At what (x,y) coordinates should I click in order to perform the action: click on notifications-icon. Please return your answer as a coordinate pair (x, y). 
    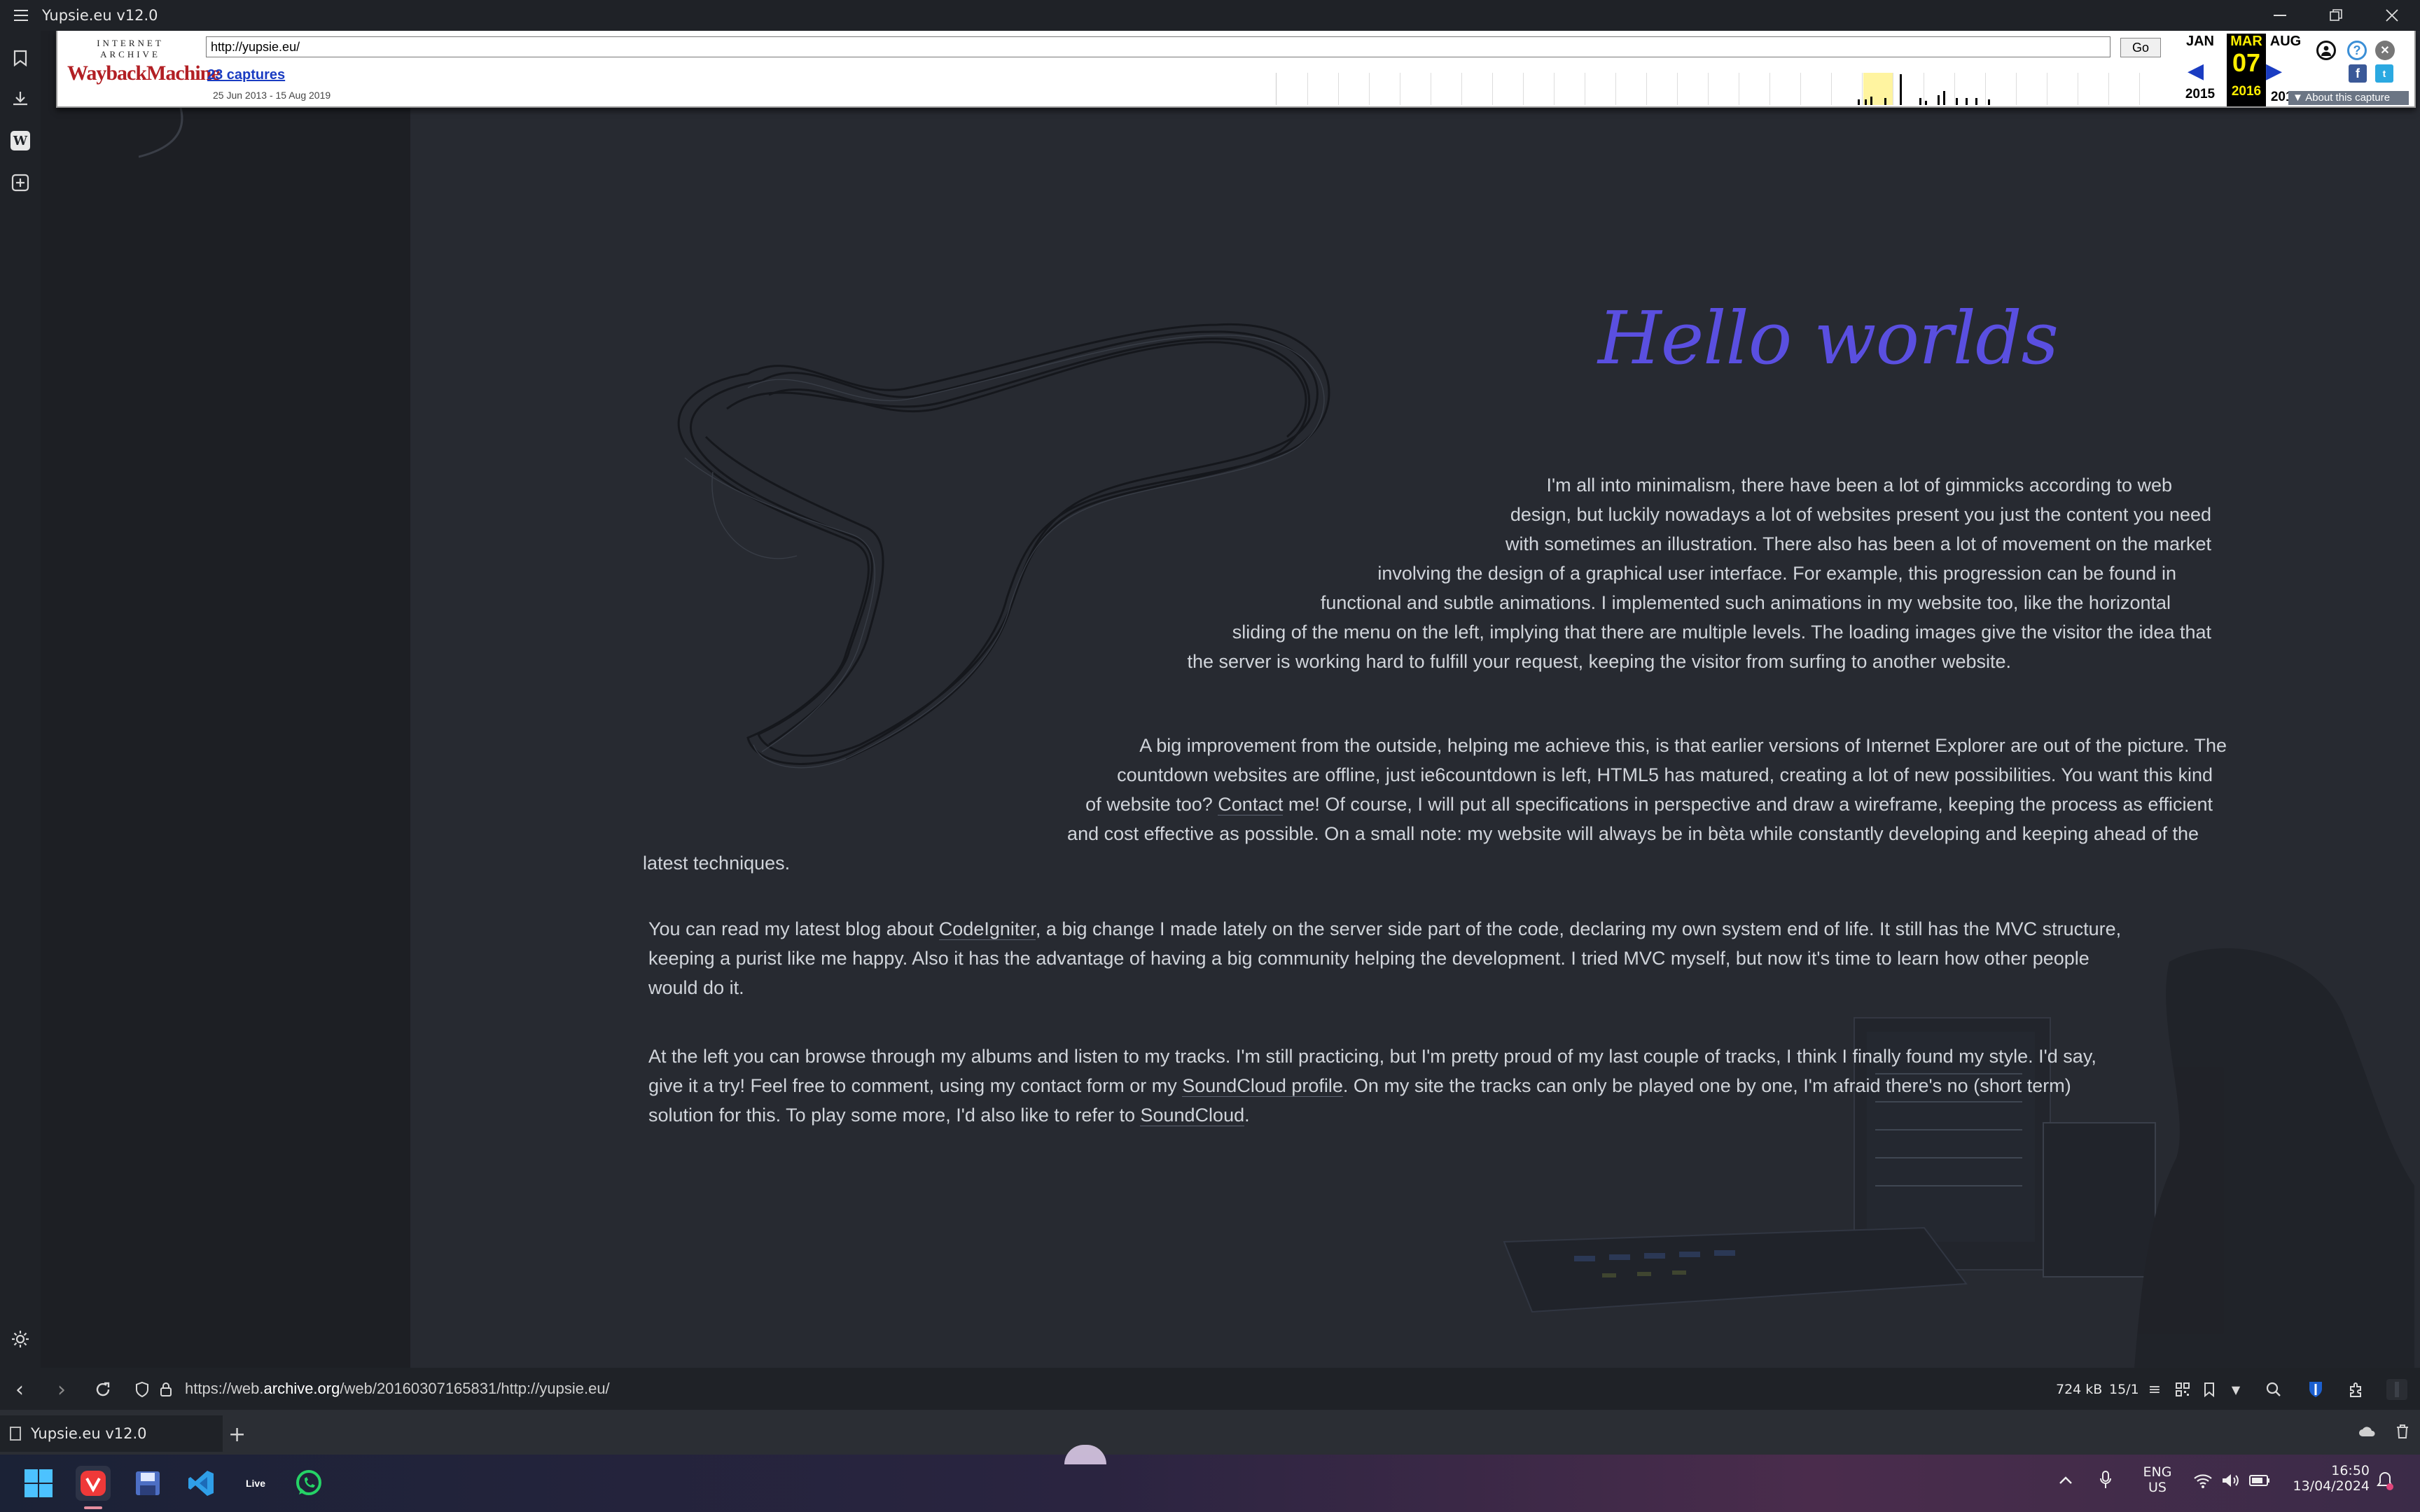
    Looking at the image, I should click on (2385, 1482).